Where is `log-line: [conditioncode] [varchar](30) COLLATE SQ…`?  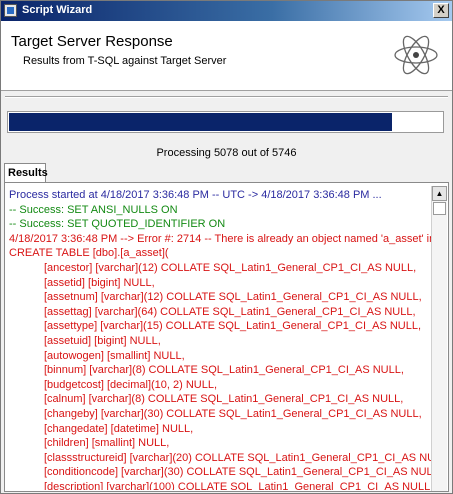
log-line: [conditioncode] [varchar](30) COLLATE SQ… is located at coordinates (237, 472).